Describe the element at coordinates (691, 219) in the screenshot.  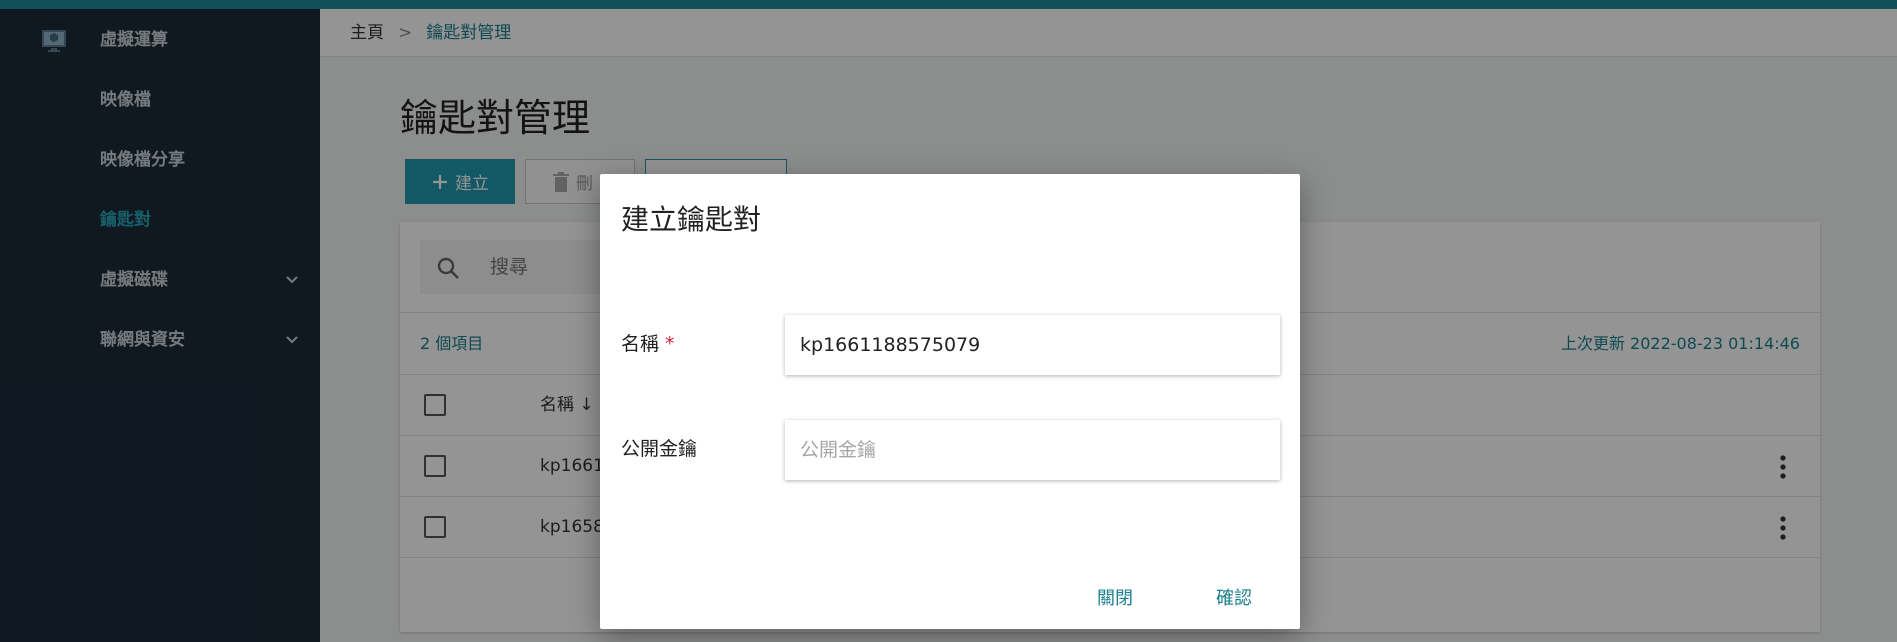
I see `dialog-title: 建立鑰匙對` at that location.